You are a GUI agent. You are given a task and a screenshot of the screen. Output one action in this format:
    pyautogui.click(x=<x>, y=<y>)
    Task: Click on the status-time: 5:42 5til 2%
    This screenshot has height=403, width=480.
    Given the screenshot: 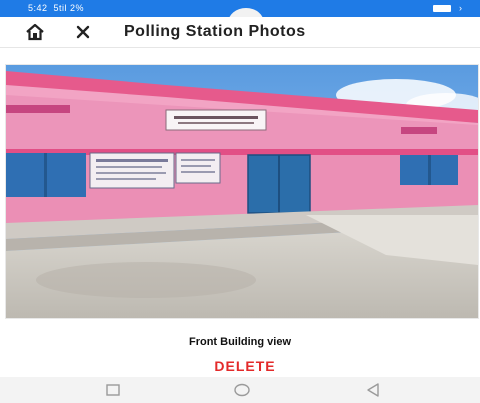 What is the action you would take?
    pyautogui.click(x=56, y=8)
    